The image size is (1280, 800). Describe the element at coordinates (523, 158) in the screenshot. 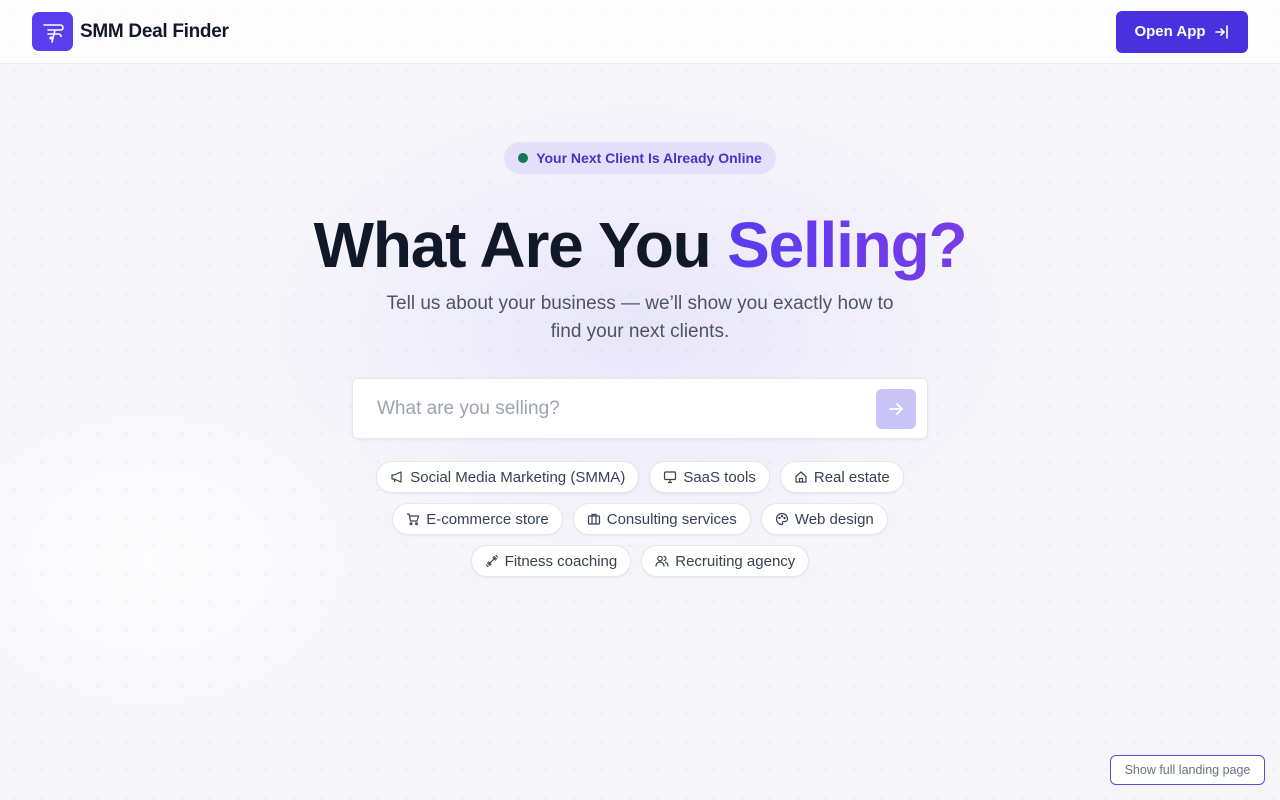

I see `online-dot-icon` at that location.